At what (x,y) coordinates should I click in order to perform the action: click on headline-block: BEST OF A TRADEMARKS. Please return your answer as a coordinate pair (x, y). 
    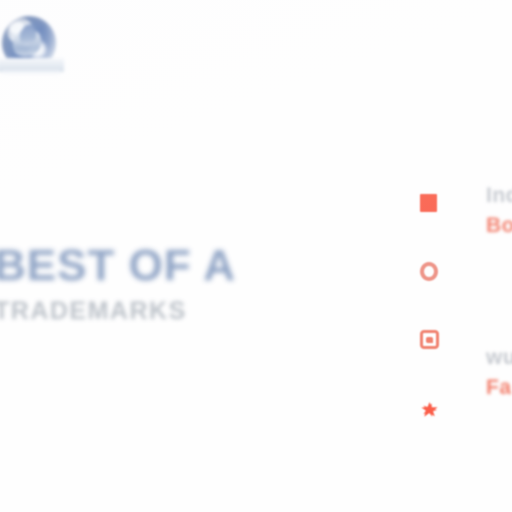
    Looking at the image, I should click on (118, 283).